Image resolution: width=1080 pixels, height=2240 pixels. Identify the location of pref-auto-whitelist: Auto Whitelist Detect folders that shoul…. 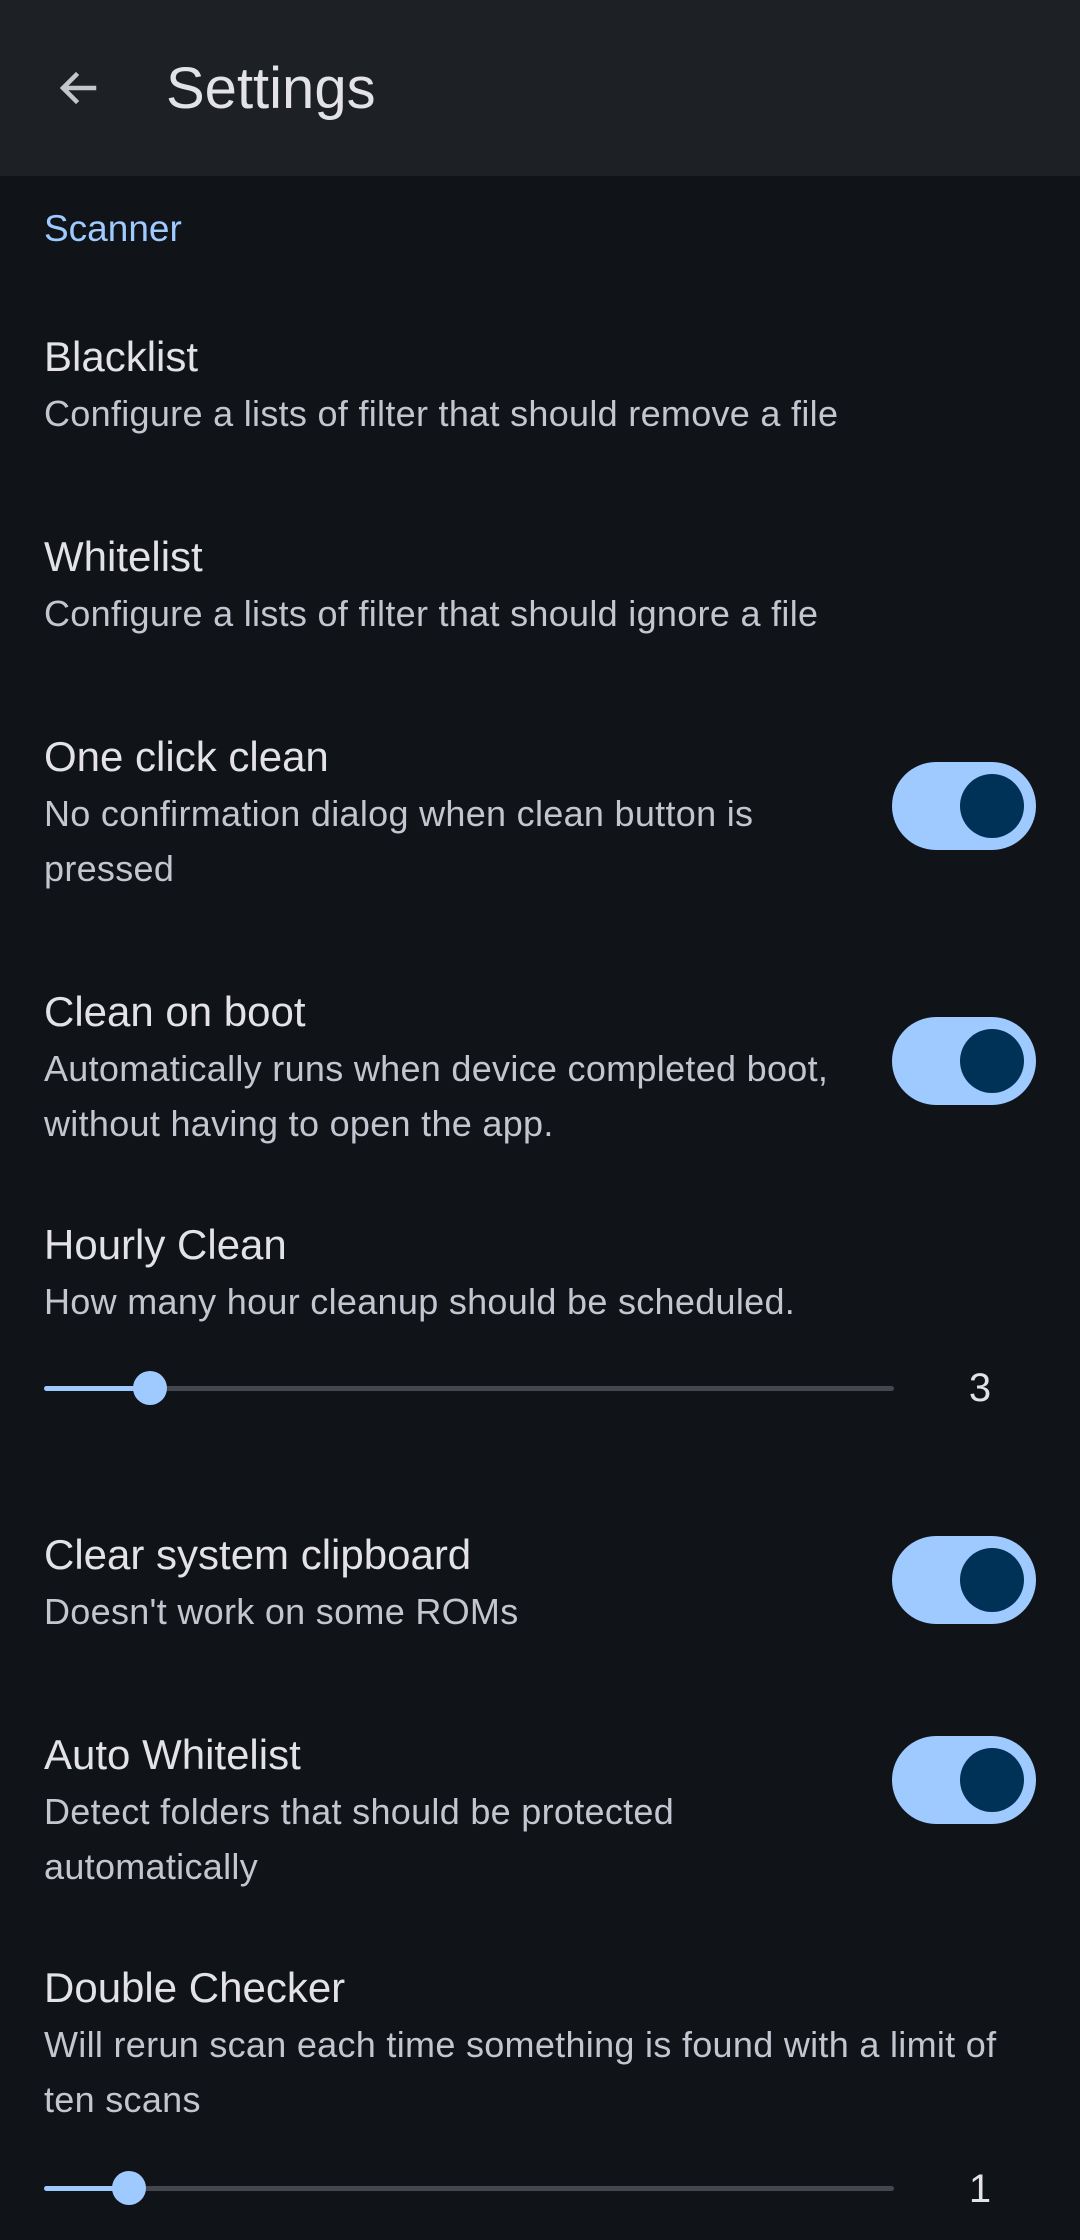
(540, 1828).